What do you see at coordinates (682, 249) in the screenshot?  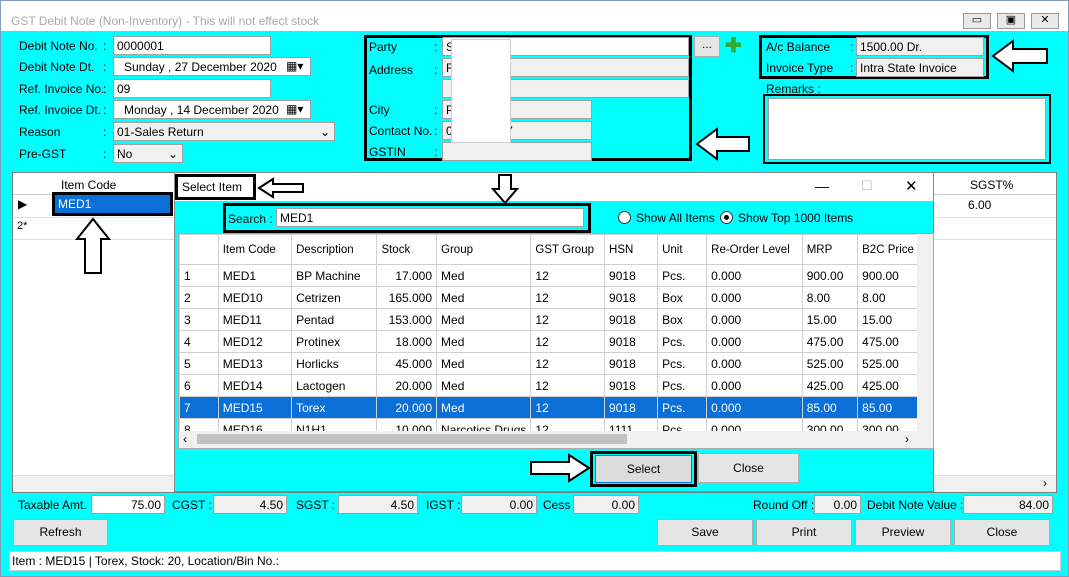 I see `column-header: Unit` at bounding box center [682, 249].